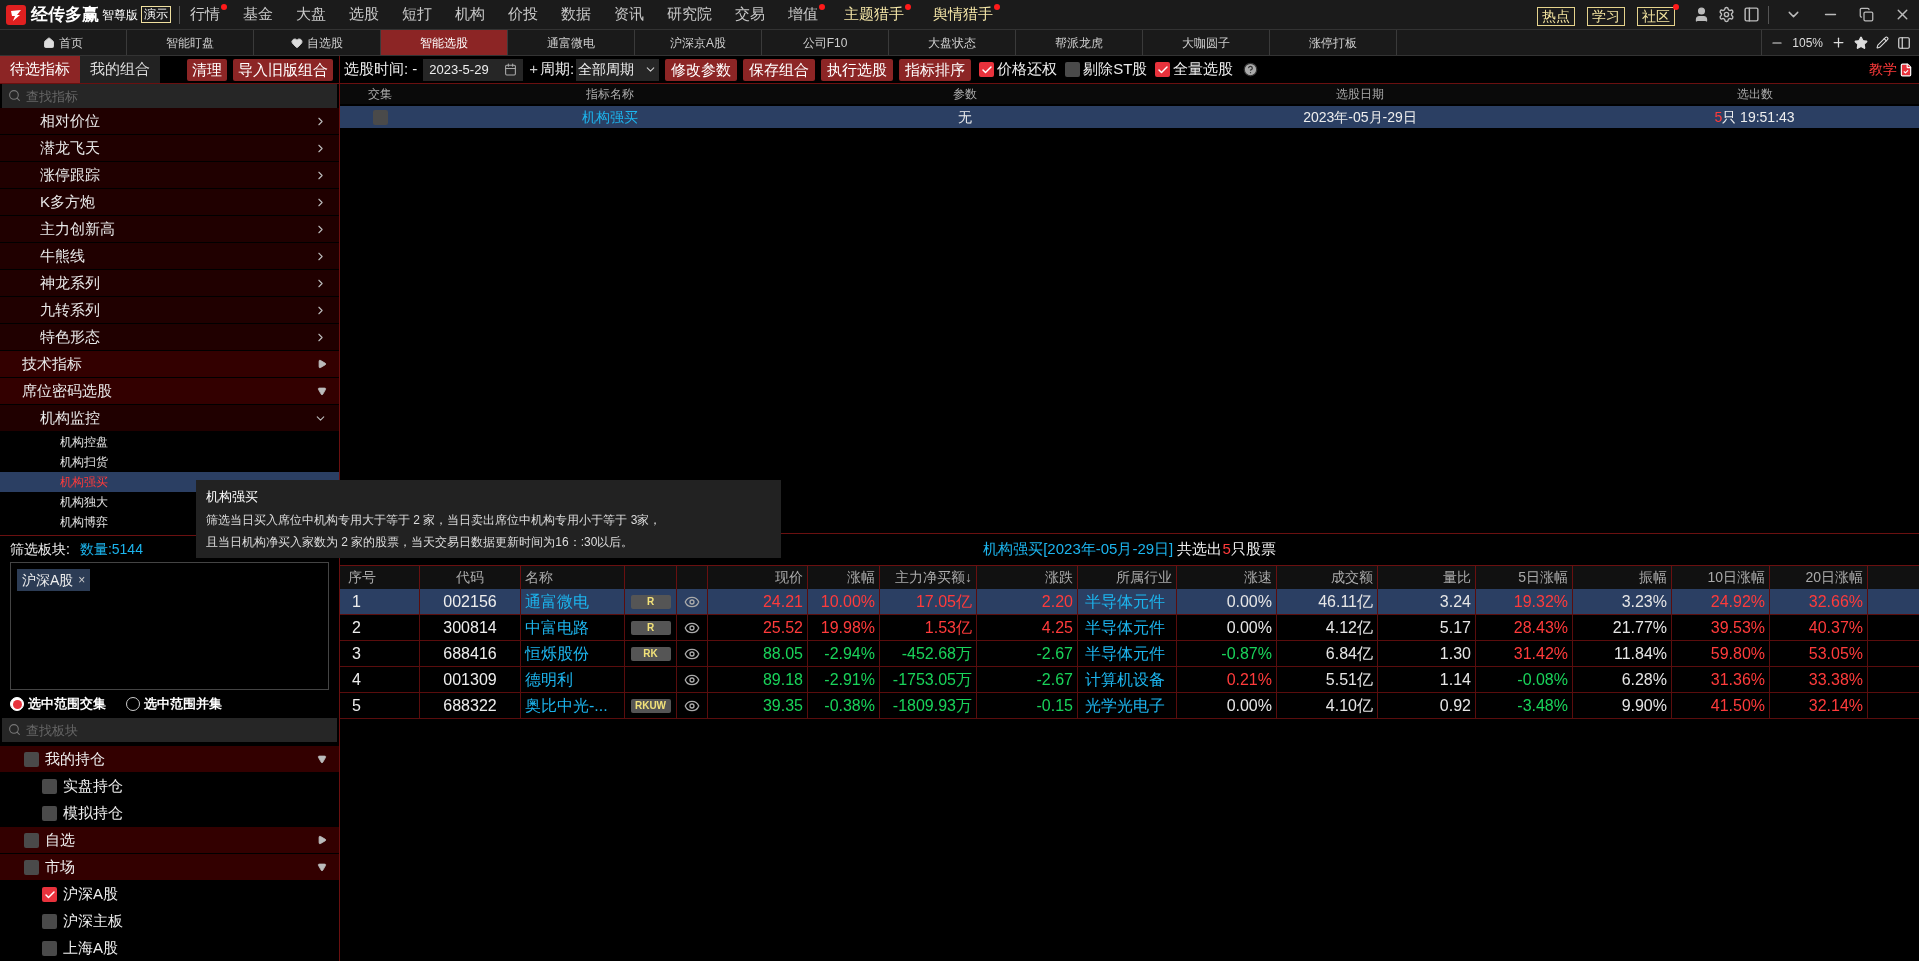 This screenshot has height=961, width=1919. What do you see at coordinates (698, 42) in the screenshot?
I see `tab: 沪深京A股` at bounding box center [698, 42].